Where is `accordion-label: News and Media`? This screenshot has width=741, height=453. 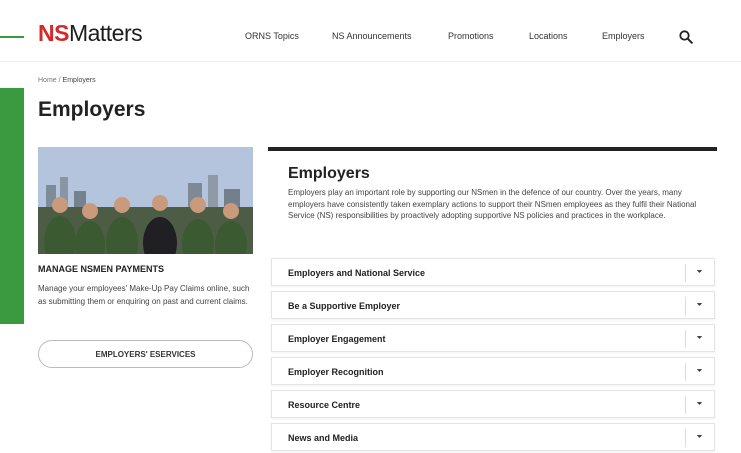 accordion-label: News and Media is located at coordinates (323, 438).